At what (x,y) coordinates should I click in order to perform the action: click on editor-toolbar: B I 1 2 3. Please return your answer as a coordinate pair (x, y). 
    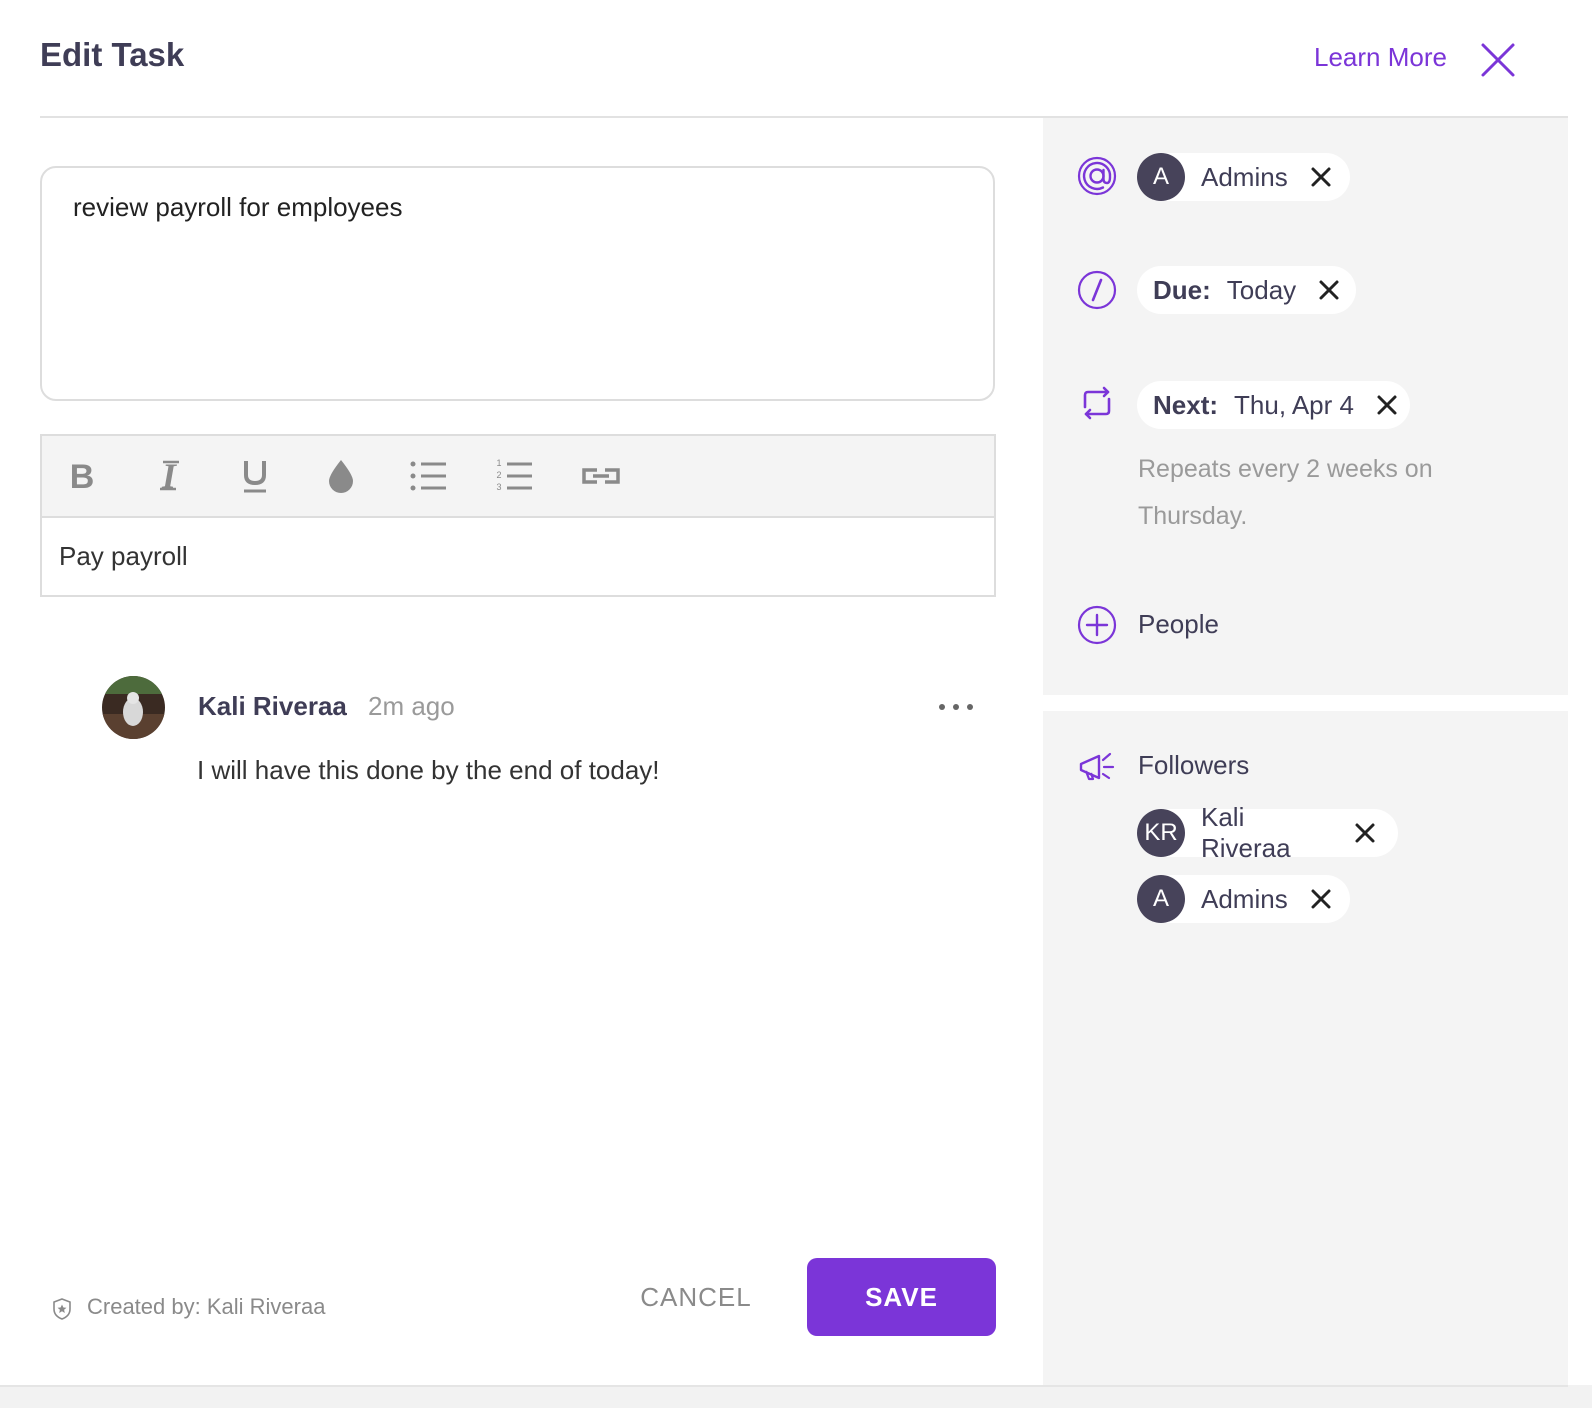
    Looking at the image, I should click on (518, 477).